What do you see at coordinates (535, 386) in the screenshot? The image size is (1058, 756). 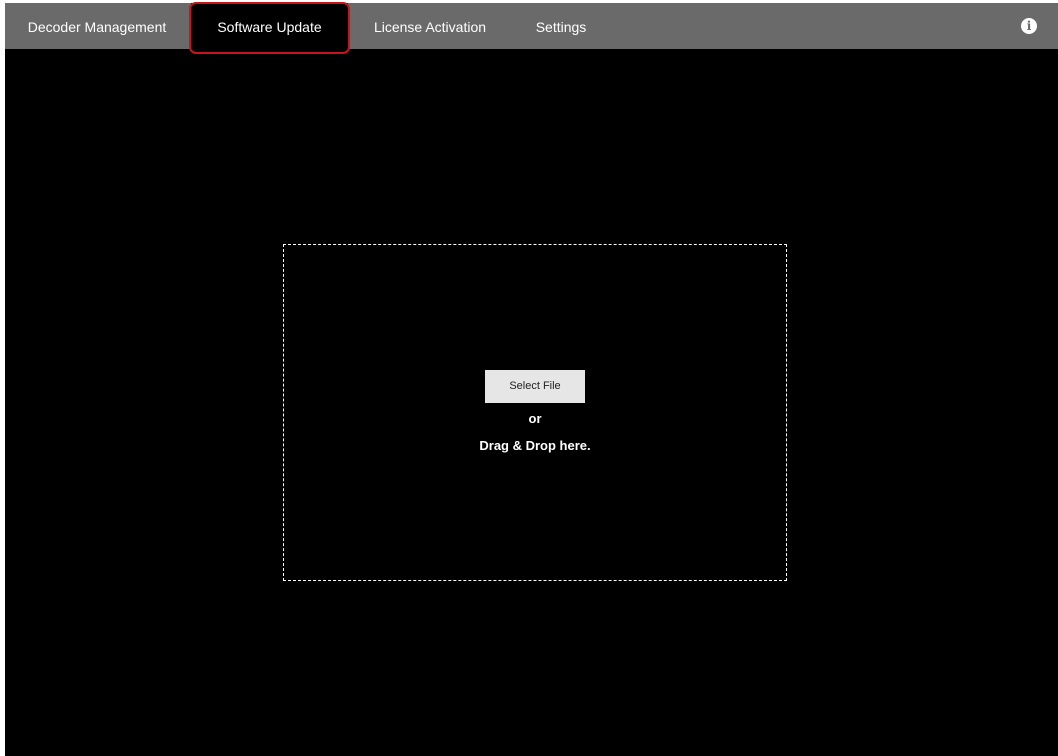 I see `select-file-button: Select File` at bounding box center [535, 386].